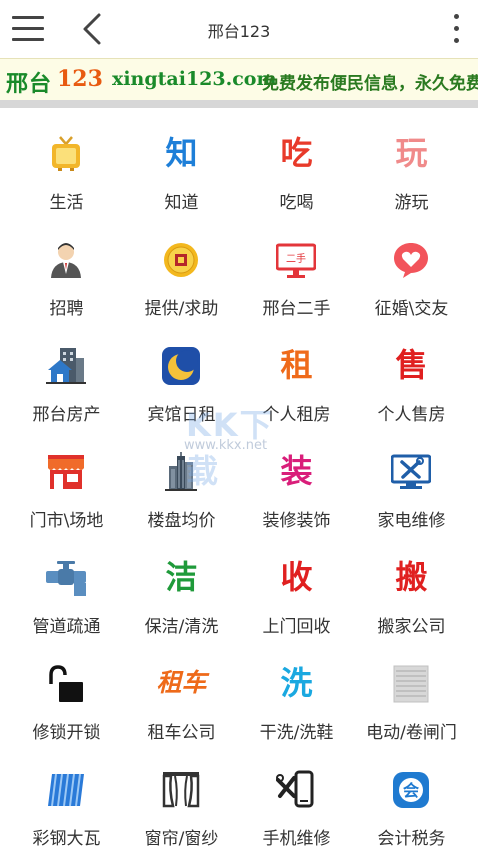  Describe the element at coordinates (66, 472) in the screenshot. I see `storefront-icon` at that location.